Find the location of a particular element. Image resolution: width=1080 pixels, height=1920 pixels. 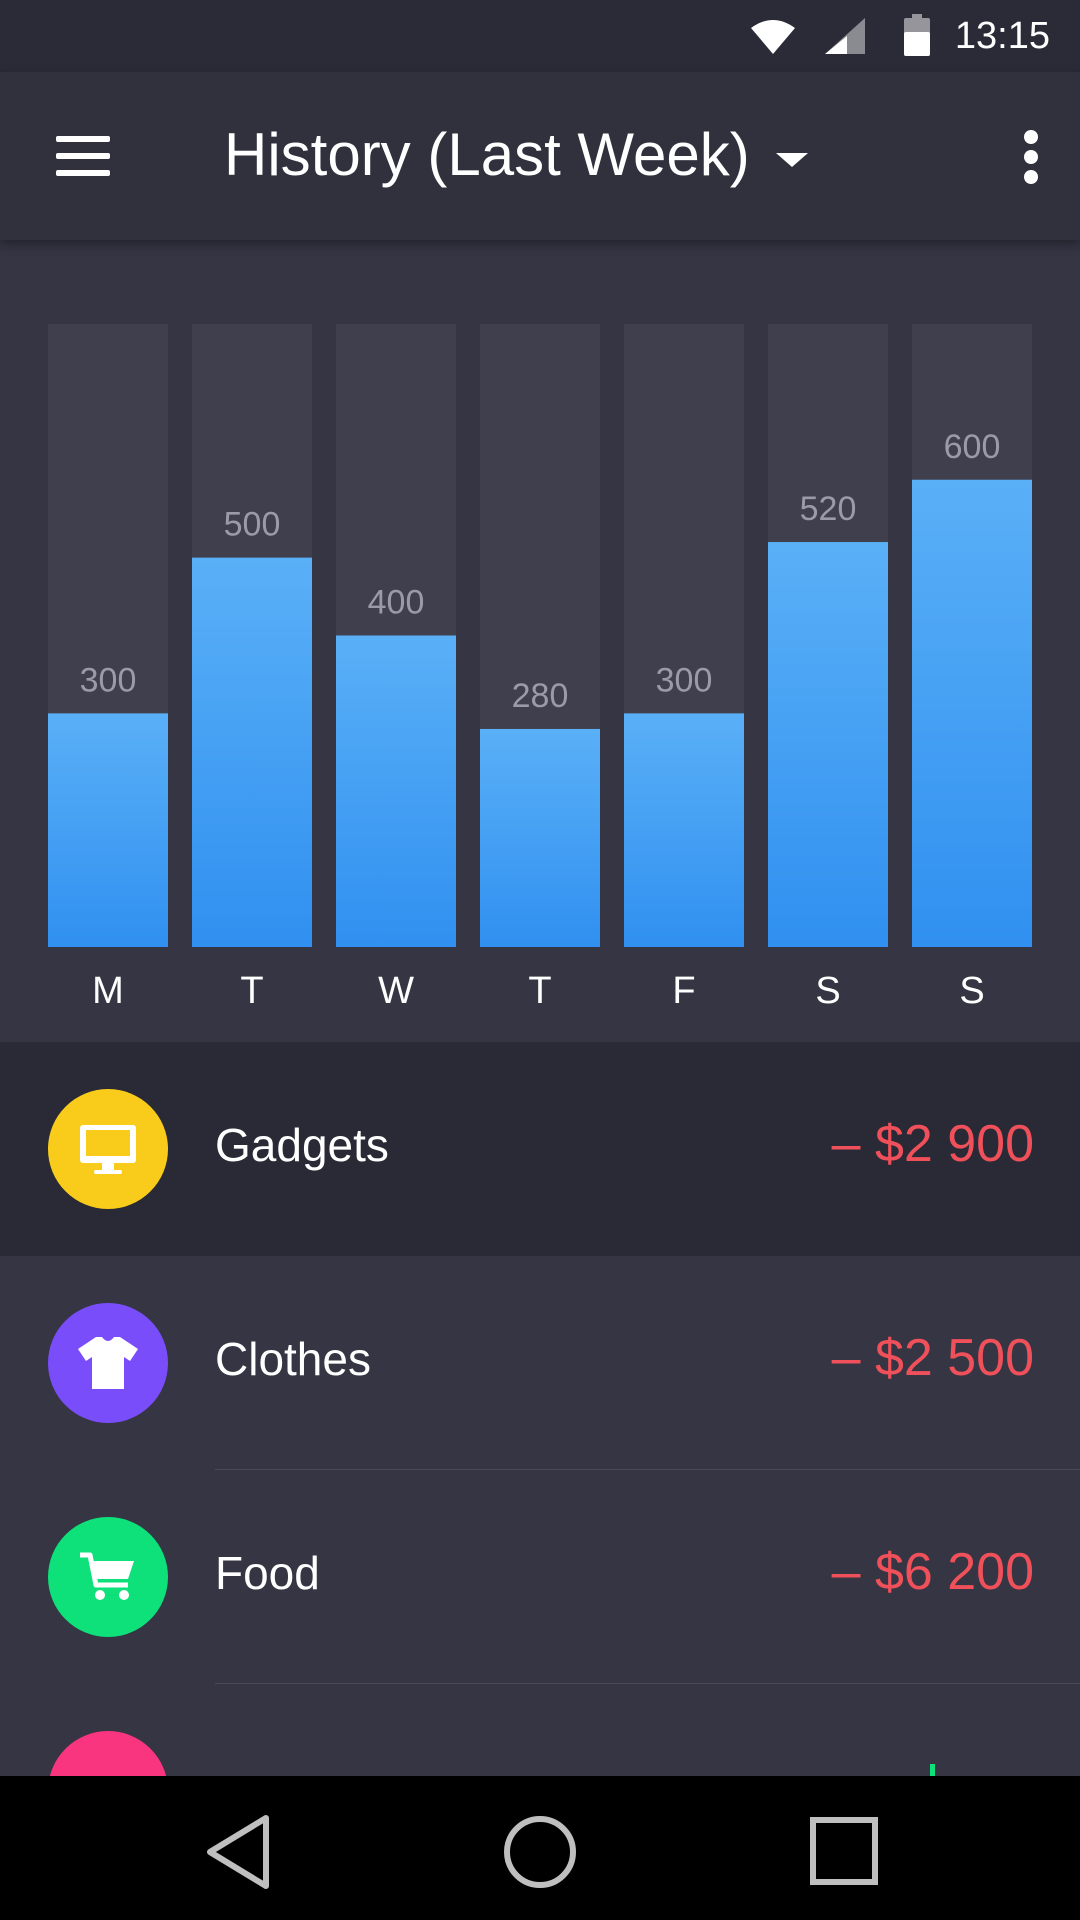

tshirt-icon is located at coordinates (108, 1363).